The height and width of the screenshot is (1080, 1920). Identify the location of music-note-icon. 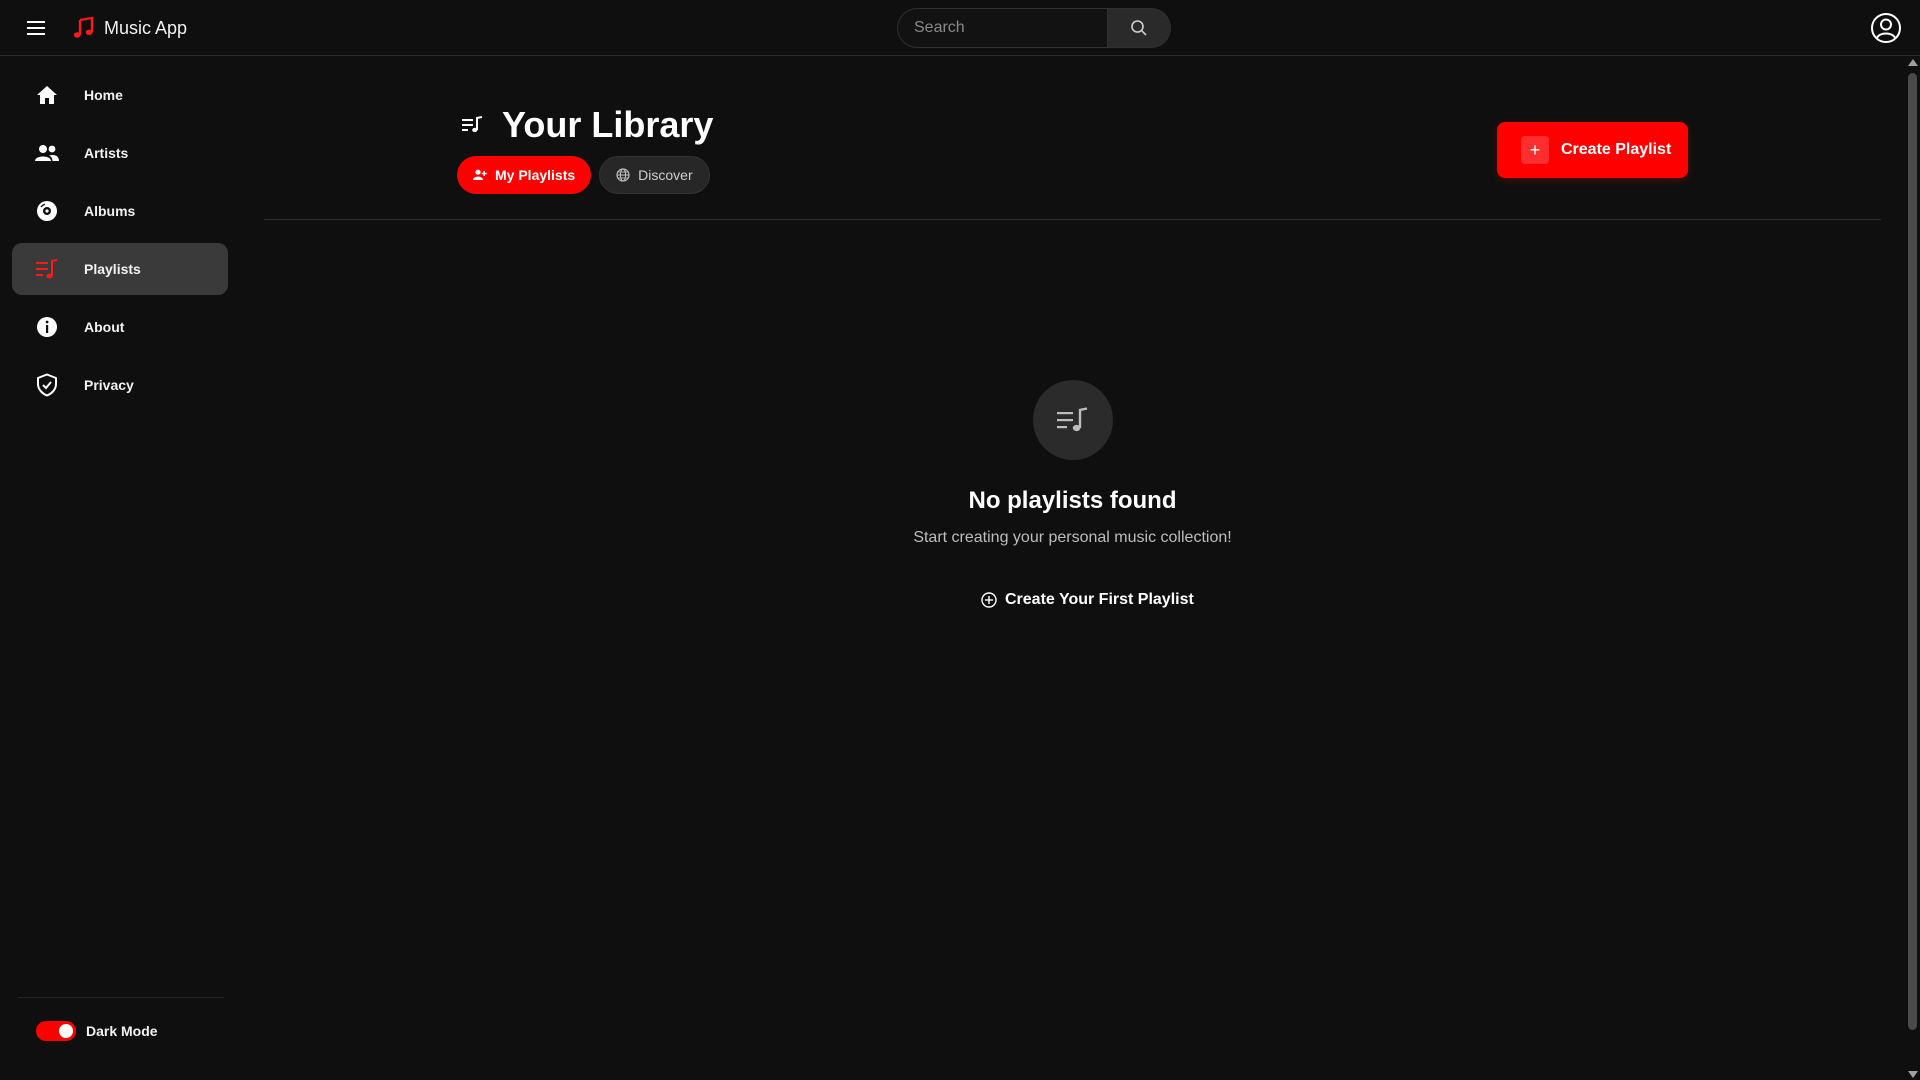
(83, 27).